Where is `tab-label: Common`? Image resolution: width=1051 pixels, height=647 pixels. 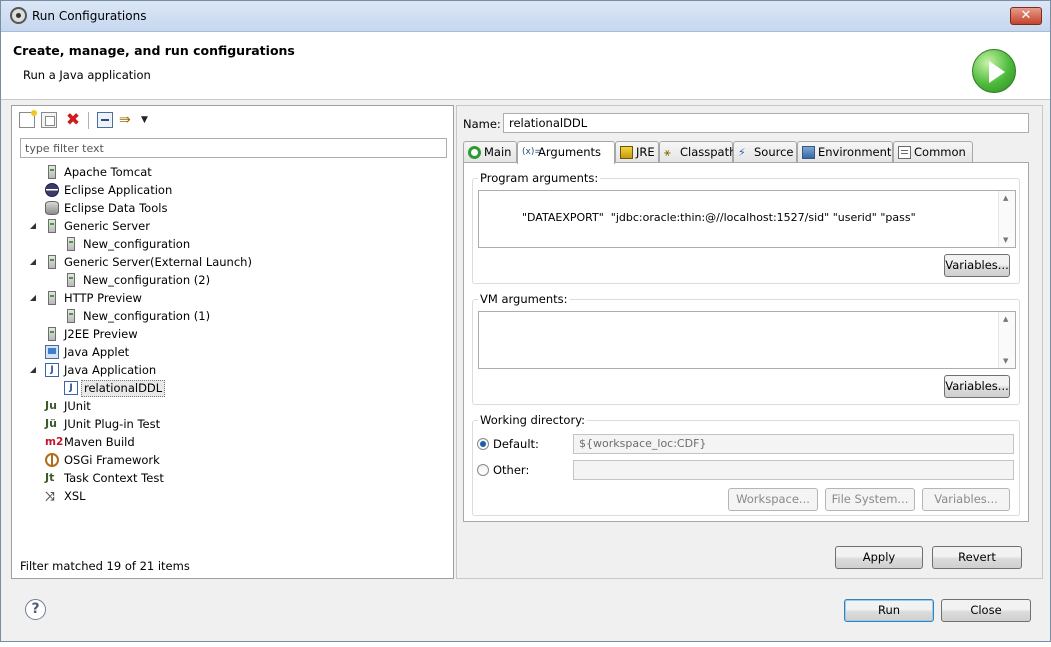
tab-label: Common is located at coordinates (940, 152).